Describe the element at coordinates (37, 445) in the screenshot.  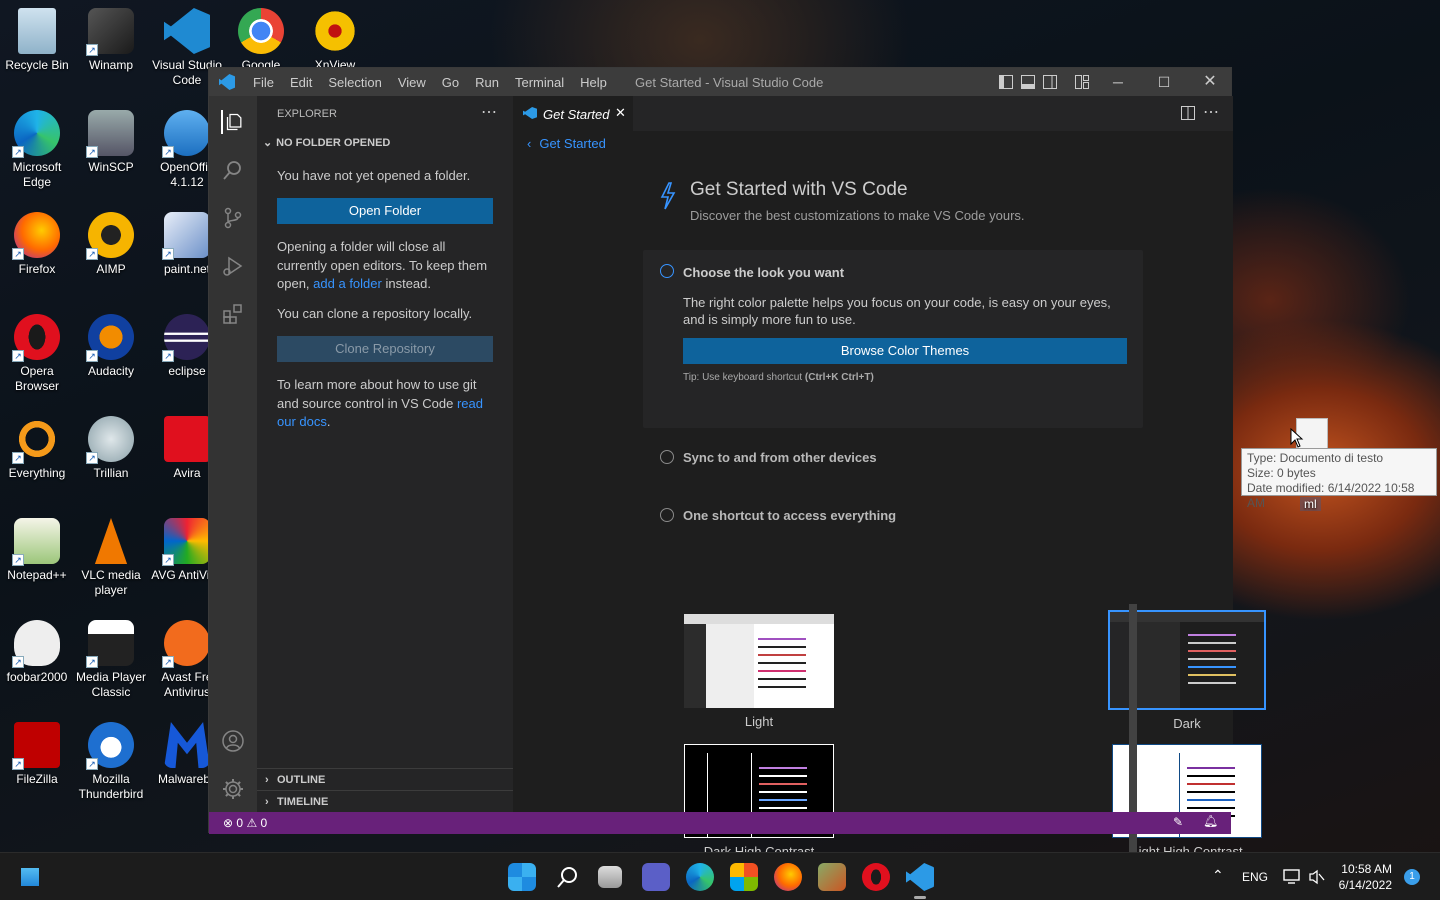
I see `desktop-icon-everything: ↗ Everything` at that location.